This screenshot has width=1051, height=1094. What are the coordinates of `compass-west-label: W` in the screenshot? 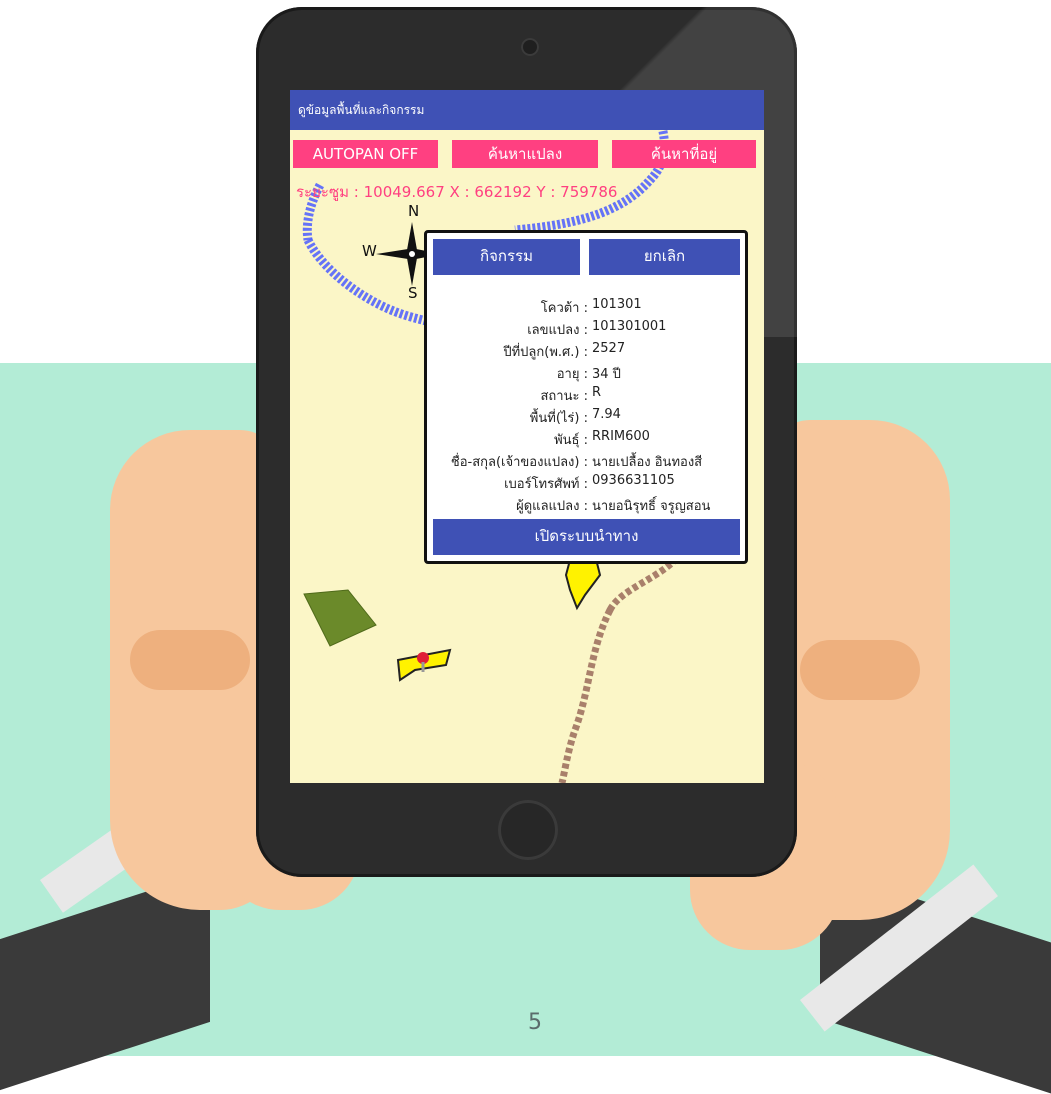 It's located at (369, 251).